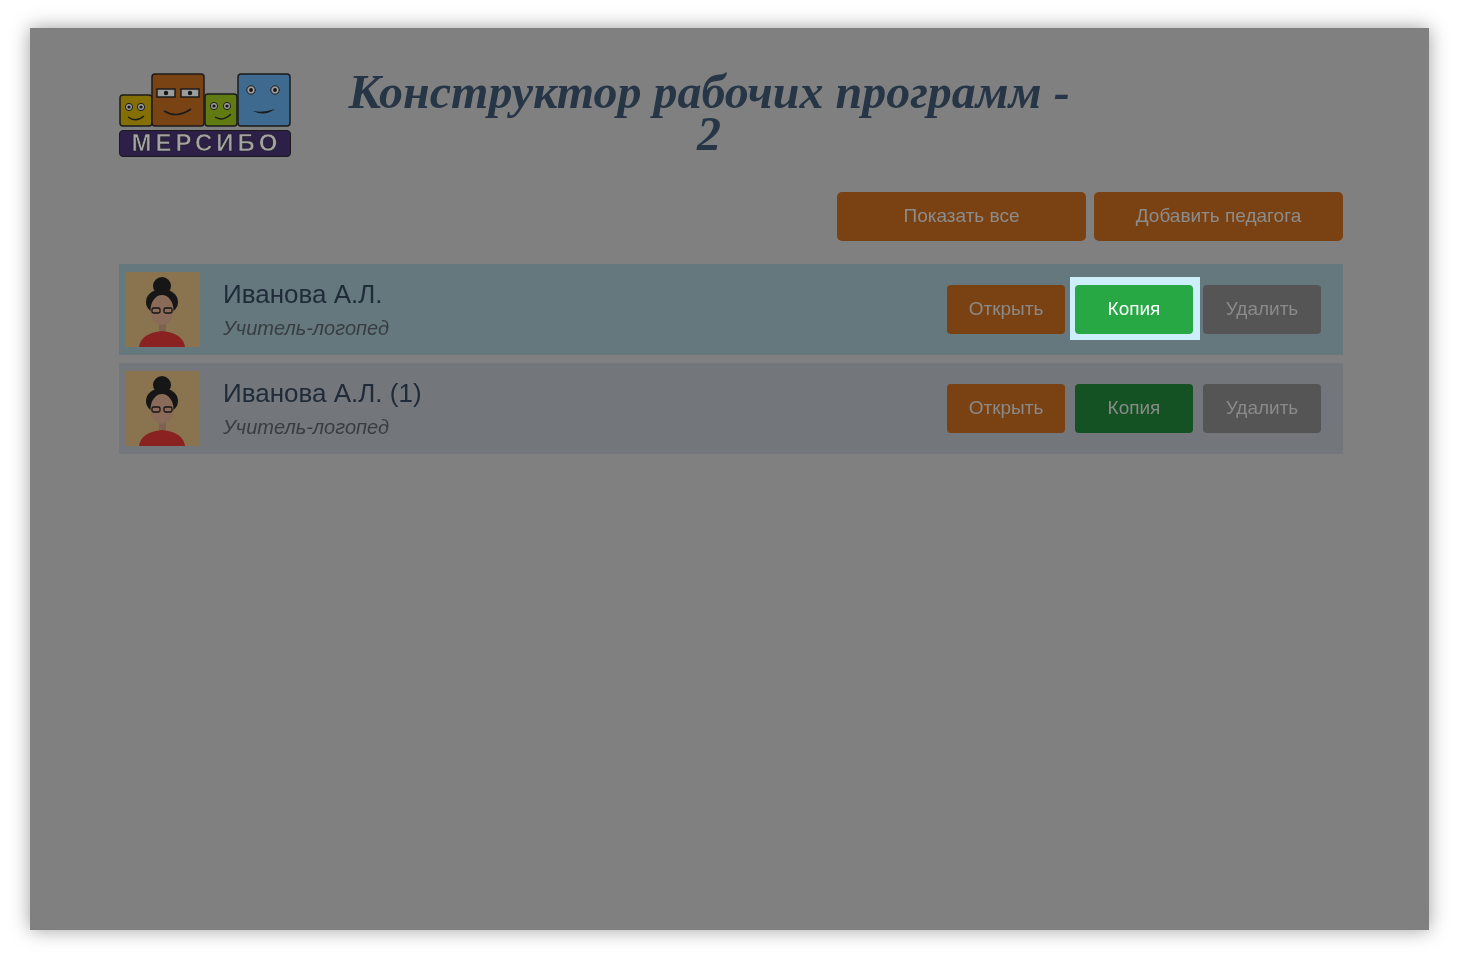 This screenshot has width=1463, height=959. Describe the element at coordinates (205, 143) in the screenshot. I see `logo-wordmark: МЕРСИБО` at that location.